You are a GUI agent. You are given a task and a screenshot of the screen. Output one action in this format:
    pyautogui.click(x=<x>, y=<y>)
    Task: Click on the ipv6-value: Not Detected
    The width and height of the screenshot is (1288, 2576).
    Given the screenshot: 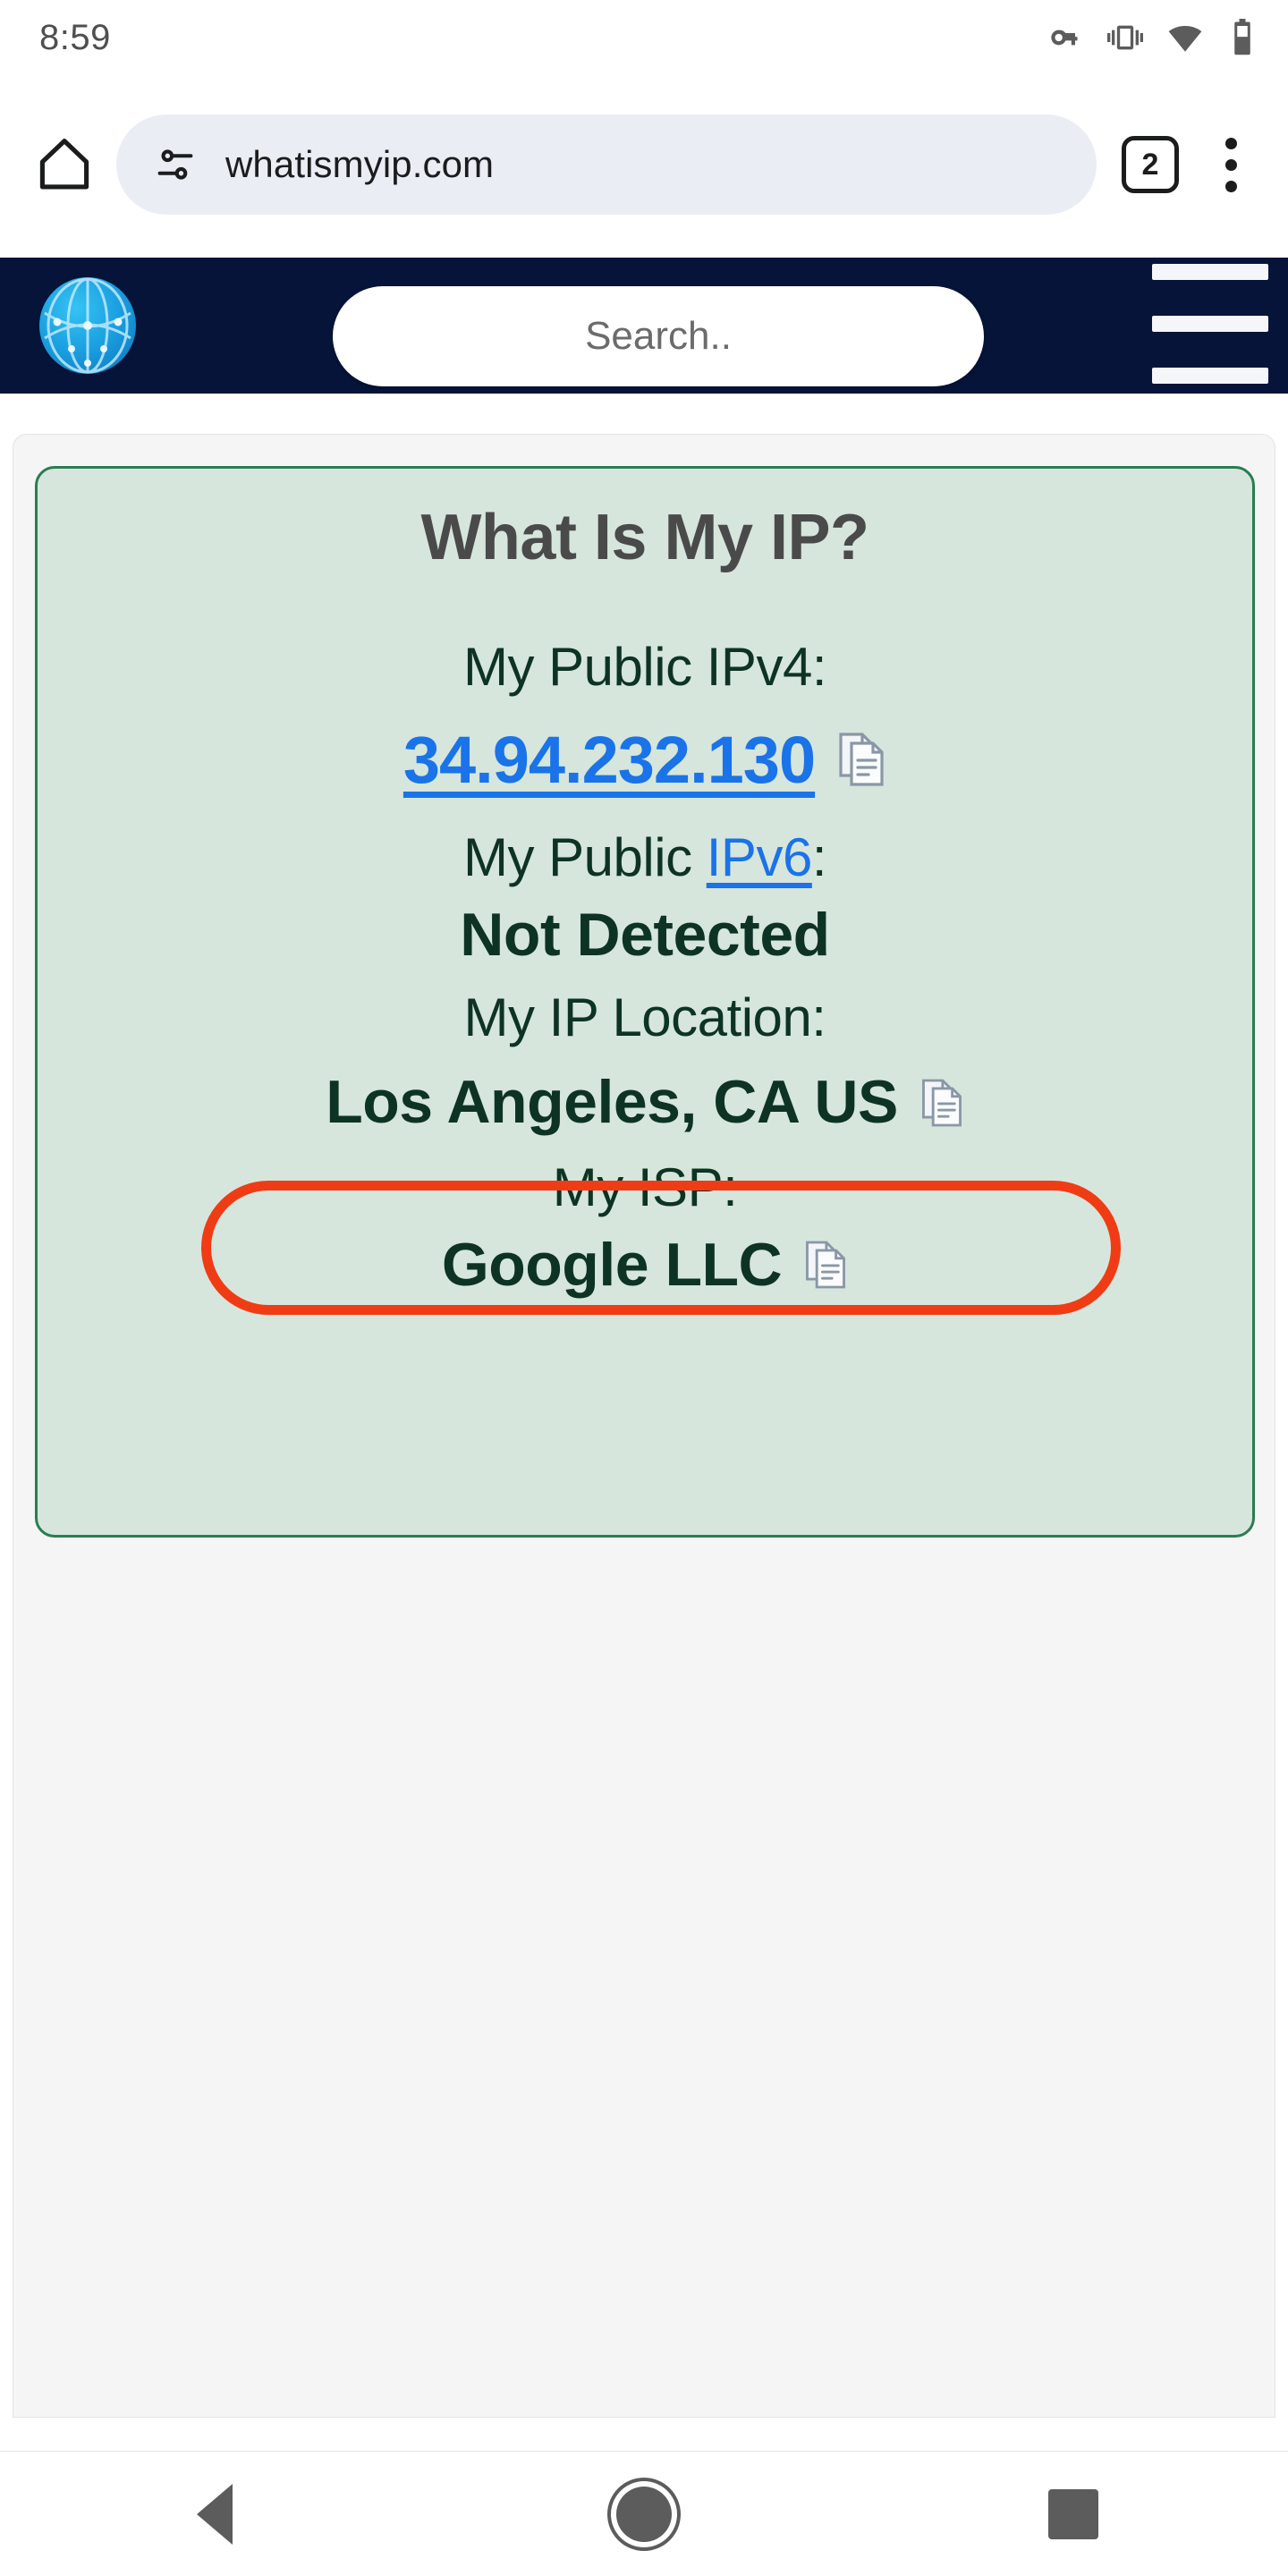 What is the action you would take?
    pyautogui.click(x=645, y=934)
    